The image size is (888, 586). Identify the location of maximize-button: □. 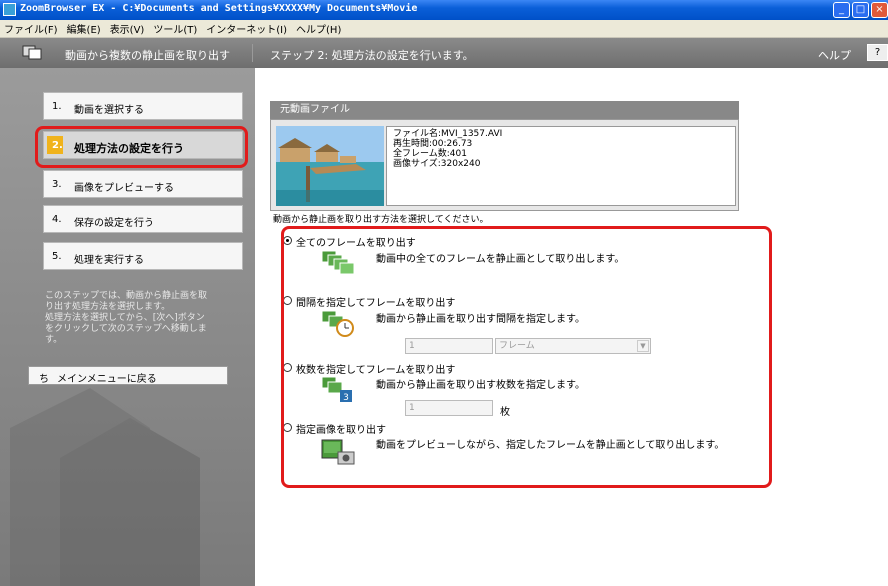
(860, 10).